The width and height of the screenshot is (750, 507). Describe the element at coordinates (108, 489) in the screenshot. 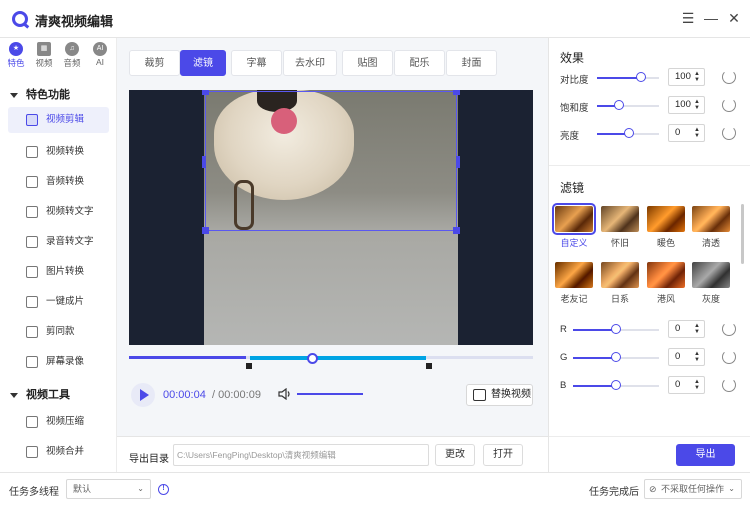

I see `threads-select: 默认 ⌄` at that location.